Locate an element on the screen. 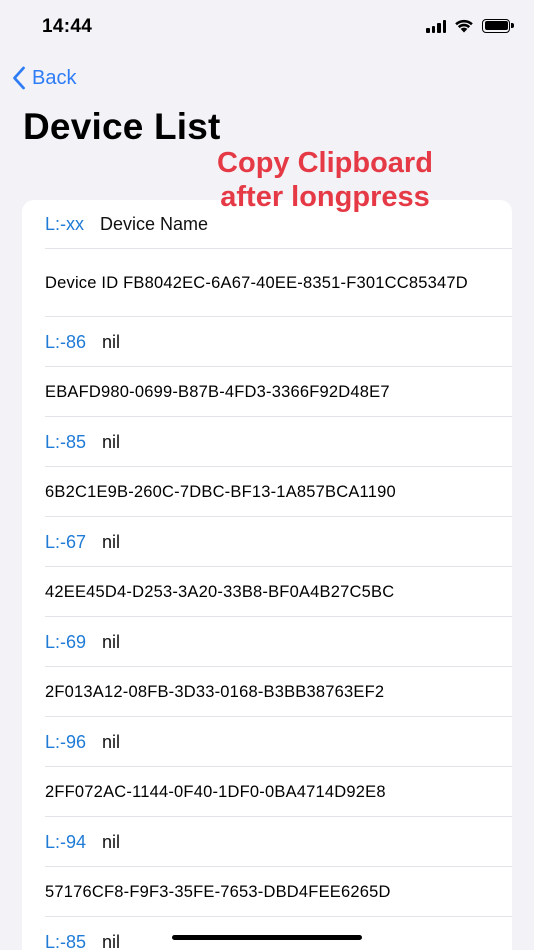  battery-icon is located at coordinates (498, 25).